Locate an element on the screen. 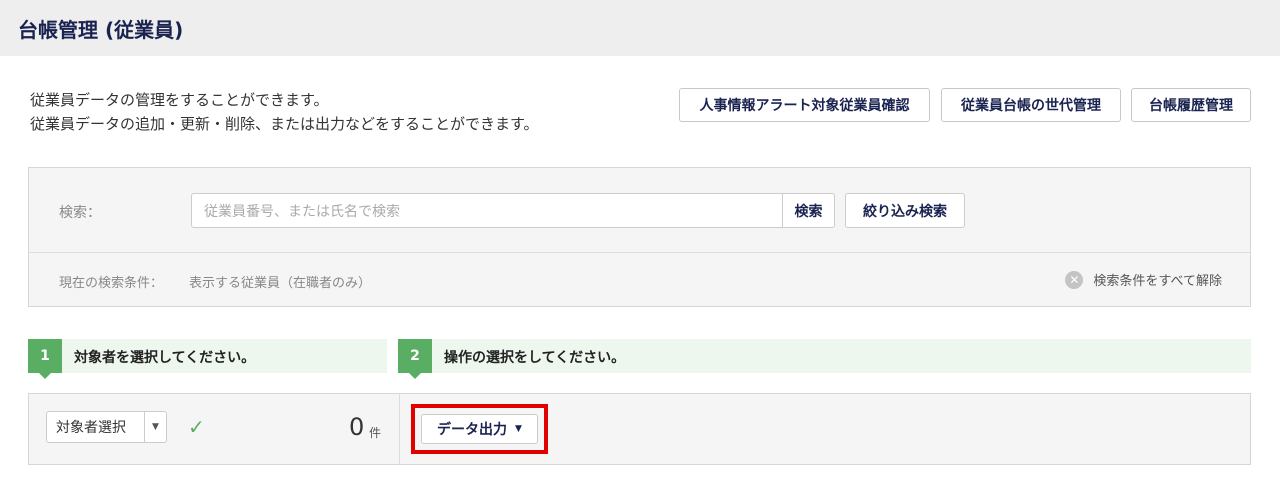 The width and height of the screenshot is (1280, 487). page-title: 台帳管理 (従業員) is located at coordinates (101, 30).